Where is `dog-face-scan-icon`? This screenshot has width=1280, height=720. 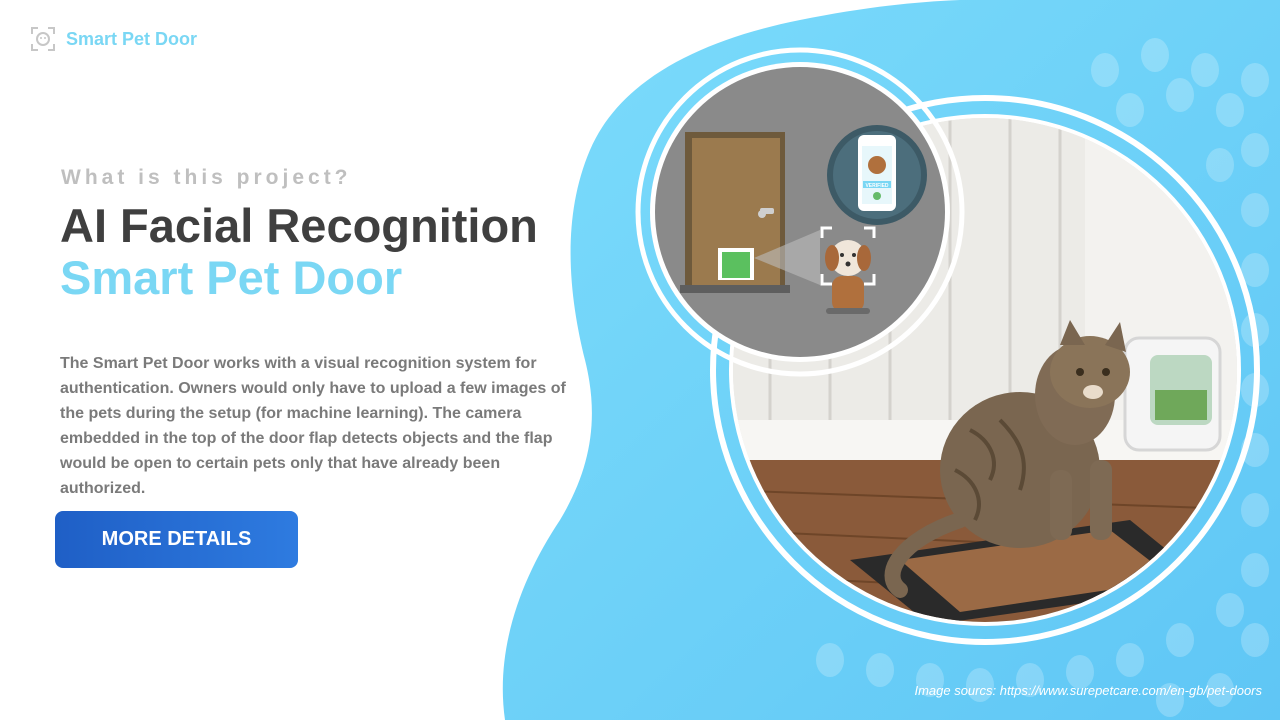 dog-face-scan-icon is located at coordinates (43, 39).